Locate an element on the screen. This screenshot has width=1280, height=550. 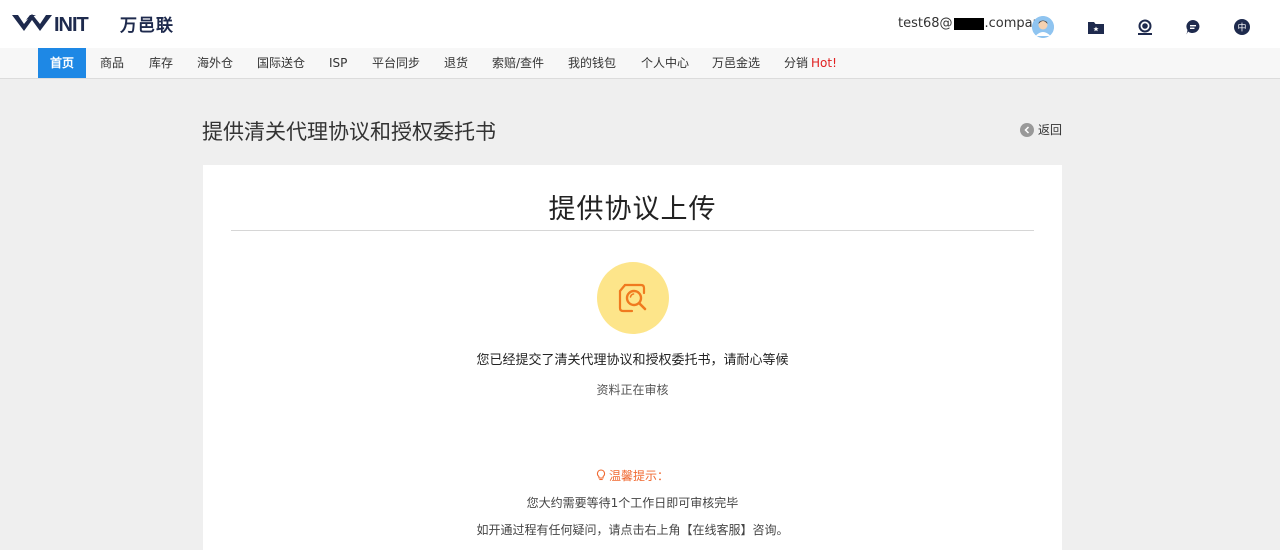
support-icon is located at coordinates (1145, 27).